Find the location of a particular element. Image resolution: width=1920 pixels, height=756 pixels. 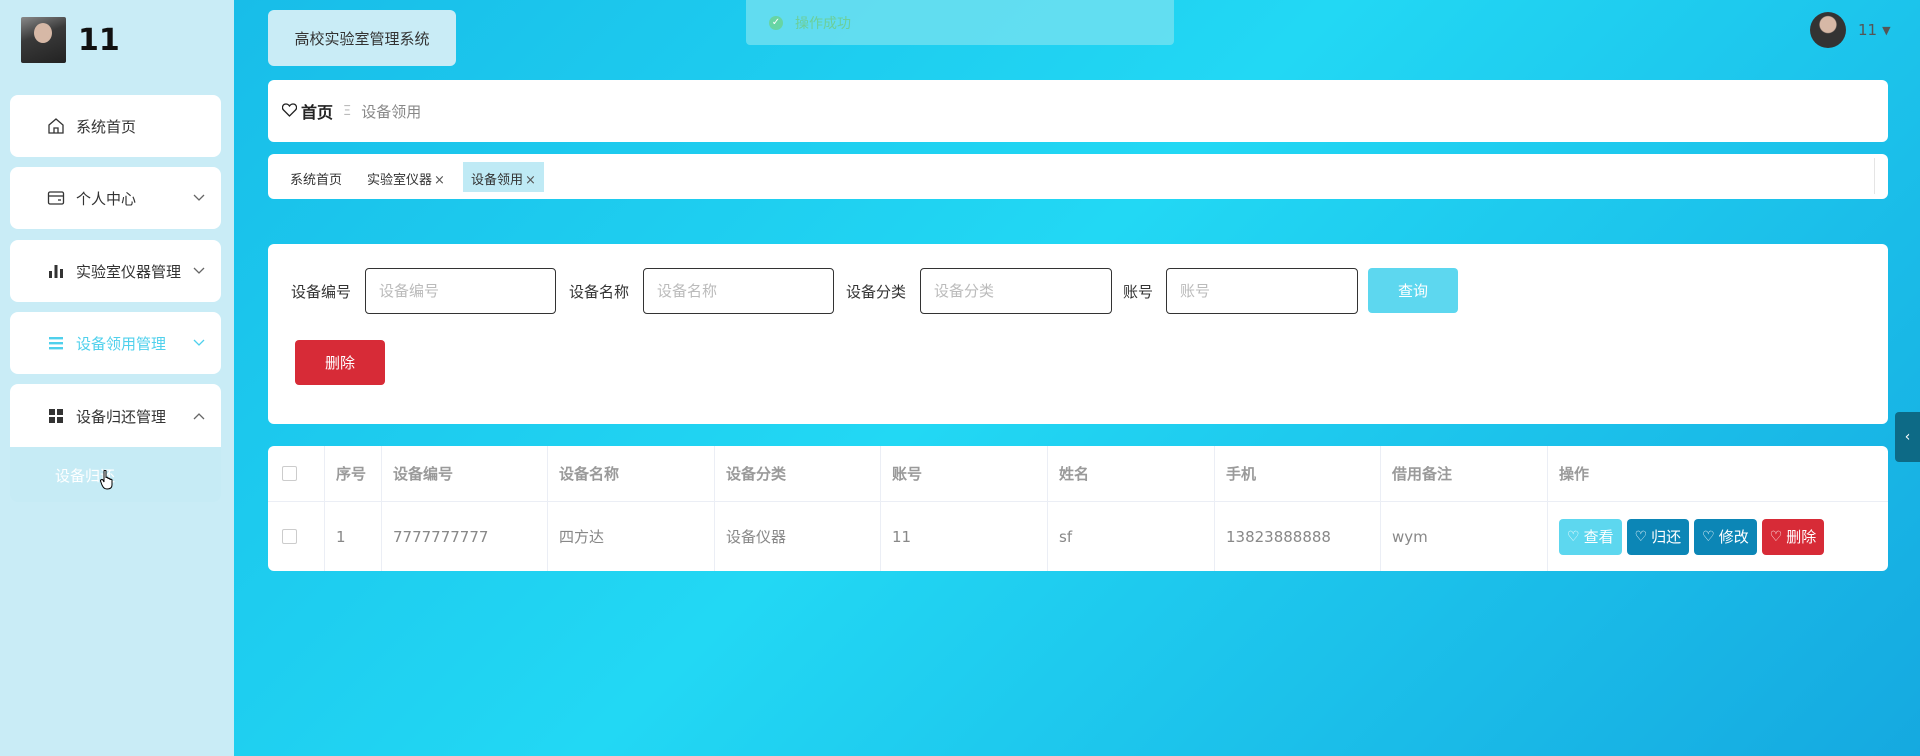

cell-name: sf is located at coordinates (1131, 536).